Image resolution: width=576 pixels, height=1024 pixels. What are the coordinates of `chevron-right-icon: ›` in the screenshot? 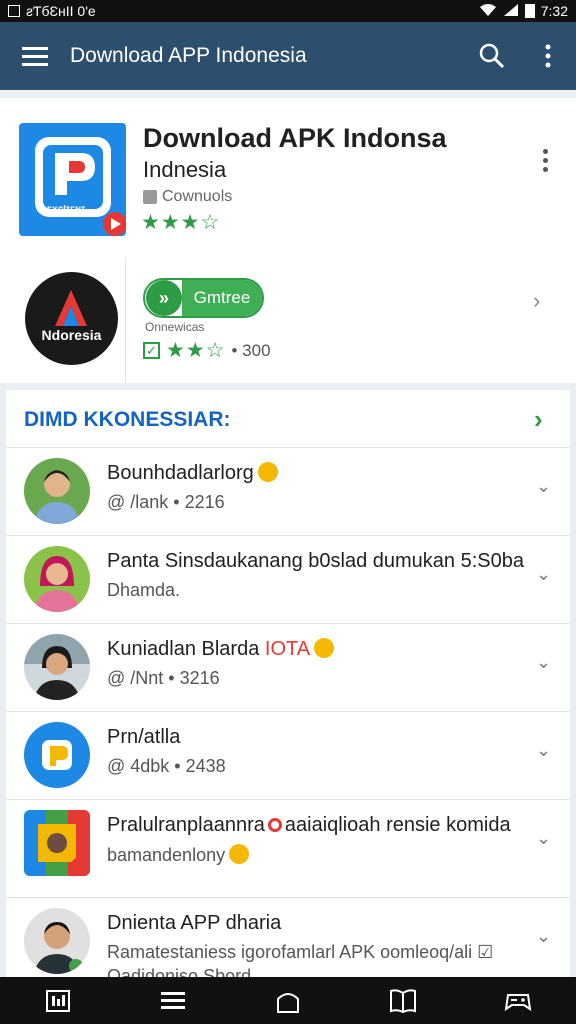 It's located at (536, 301).